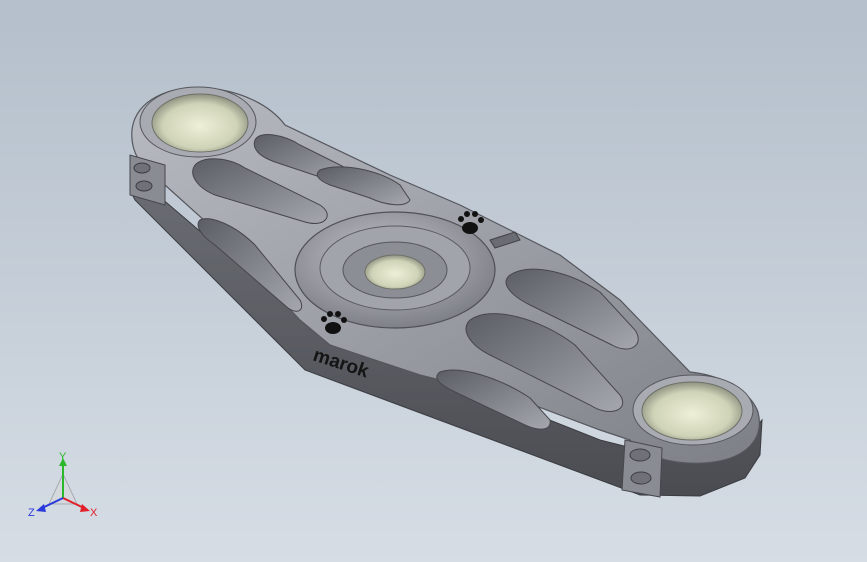 This screenshot has height=562, width=867. What do you see at coordinates (395, 272) in the screenshot?
I see `stem-bore` at bounding box center [395, 272].